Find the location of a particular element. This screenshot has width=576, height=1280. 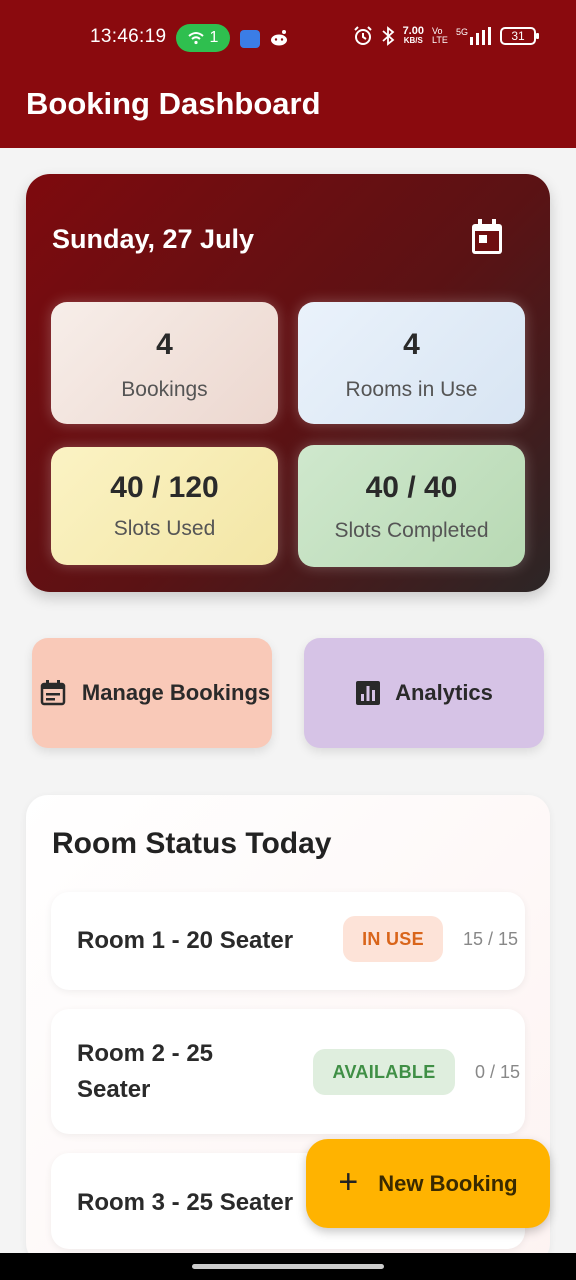

new-booking-fab: + New Booking is located at coordinates (428, 1183).